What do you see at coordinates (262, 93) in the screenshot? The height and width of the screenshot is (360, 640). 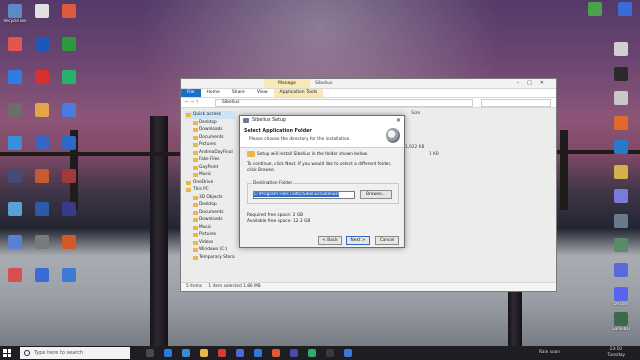 I see `ribbon-tab-view: View` at bounding box center [262, 93].